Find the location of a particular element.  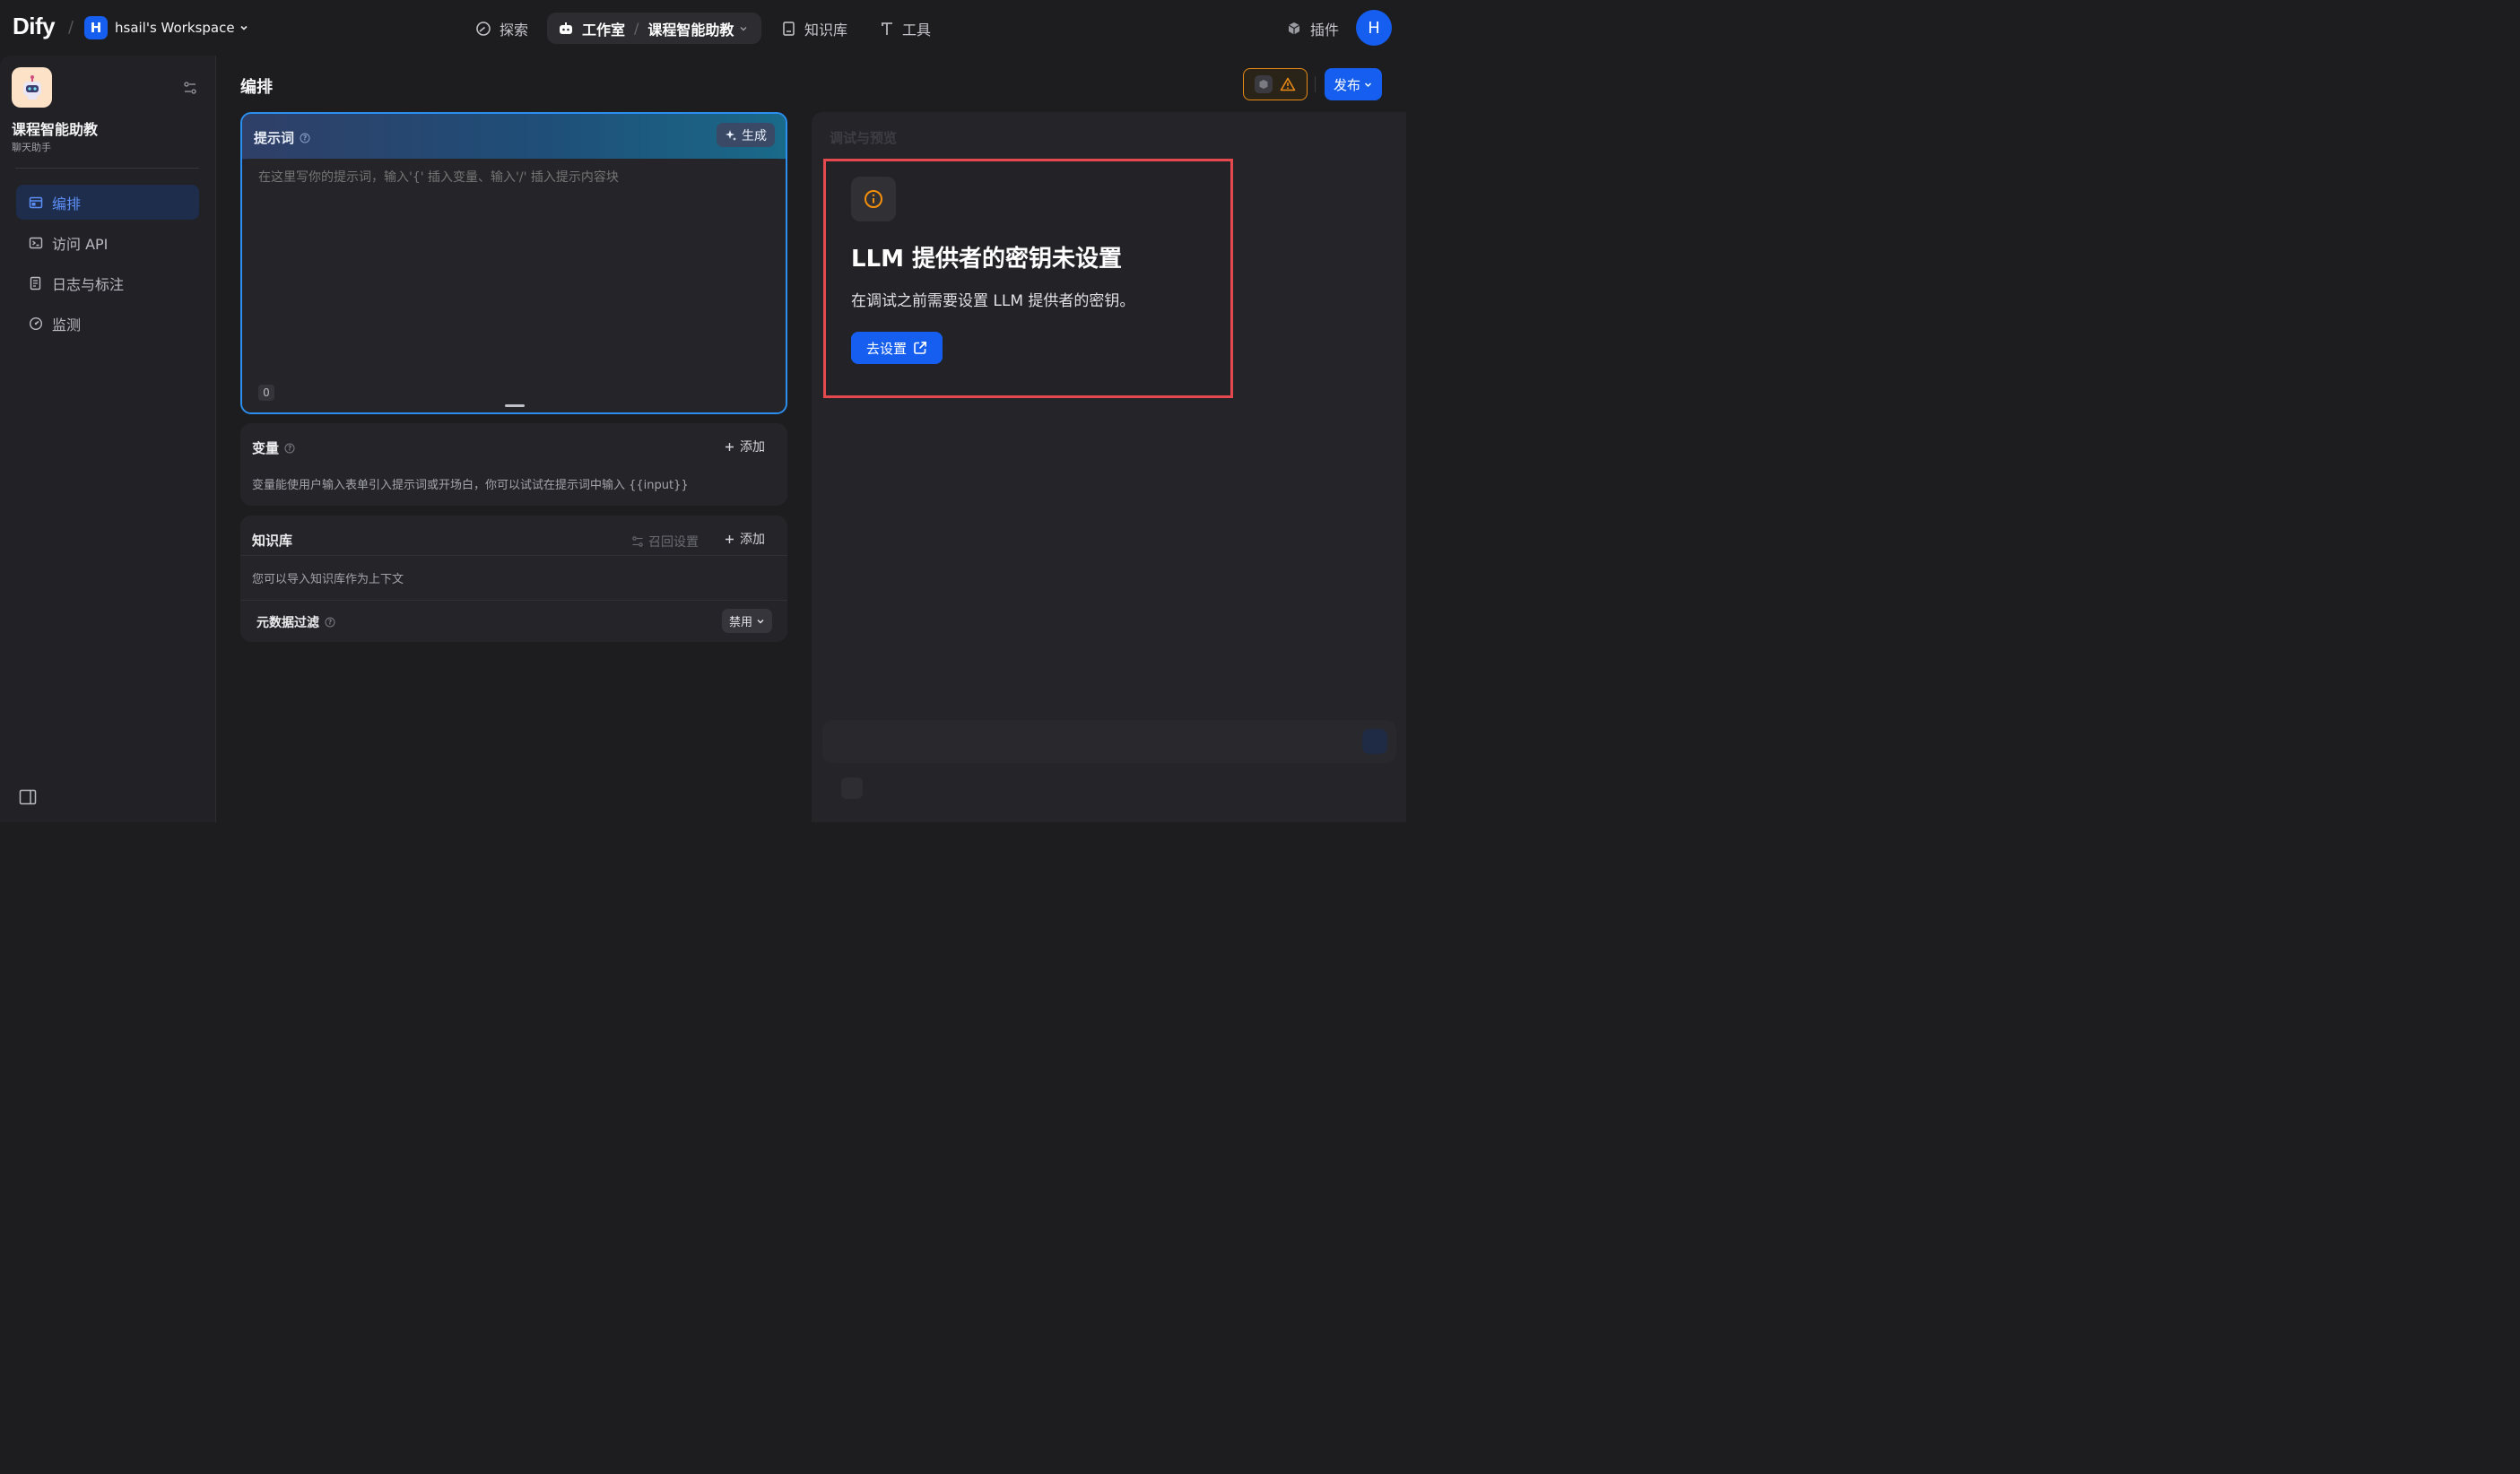

nav-studio-label: 工作室 is located at coordinates (604, 30).